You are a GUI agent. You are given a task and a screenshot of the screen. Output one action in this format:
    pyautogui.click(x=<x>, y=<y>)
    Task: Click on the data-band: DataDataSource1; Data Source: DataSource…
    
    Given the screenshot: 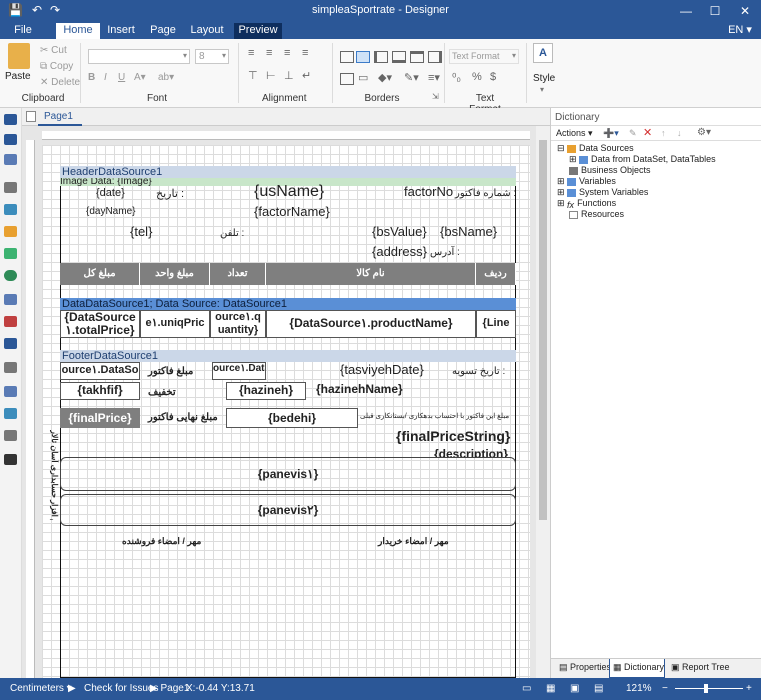 What is the action you would take?
    pyautogui.click(x=288, y=304)
    